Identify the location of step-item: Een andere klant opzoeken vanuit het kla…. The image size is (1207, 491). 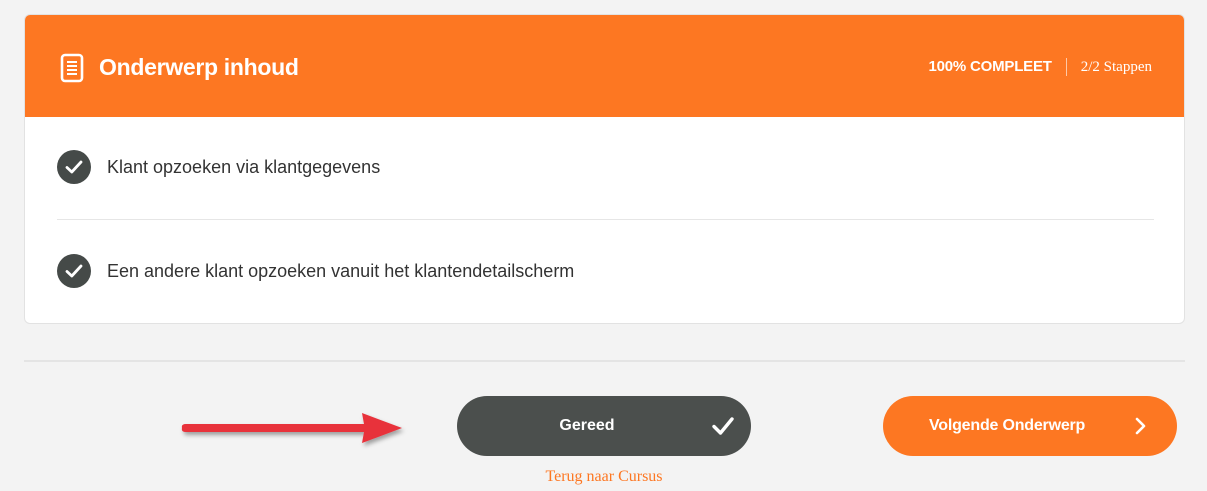
(605, 271).